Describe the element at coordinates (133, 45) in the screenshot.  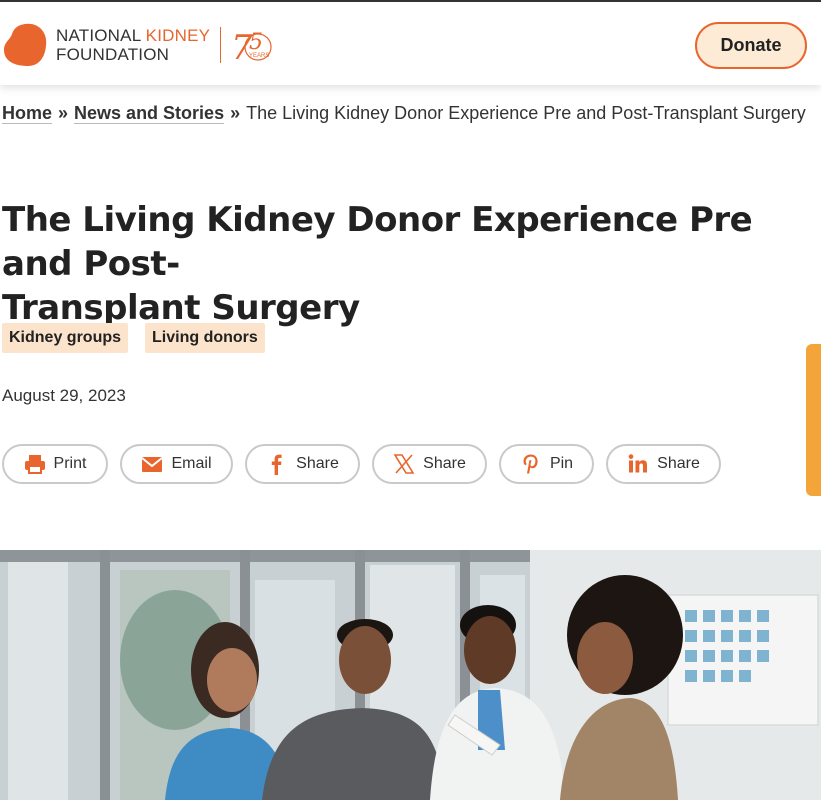
I see `logo-wordmark: NATIONAL KIDNEY FOUNDATION` at that location.